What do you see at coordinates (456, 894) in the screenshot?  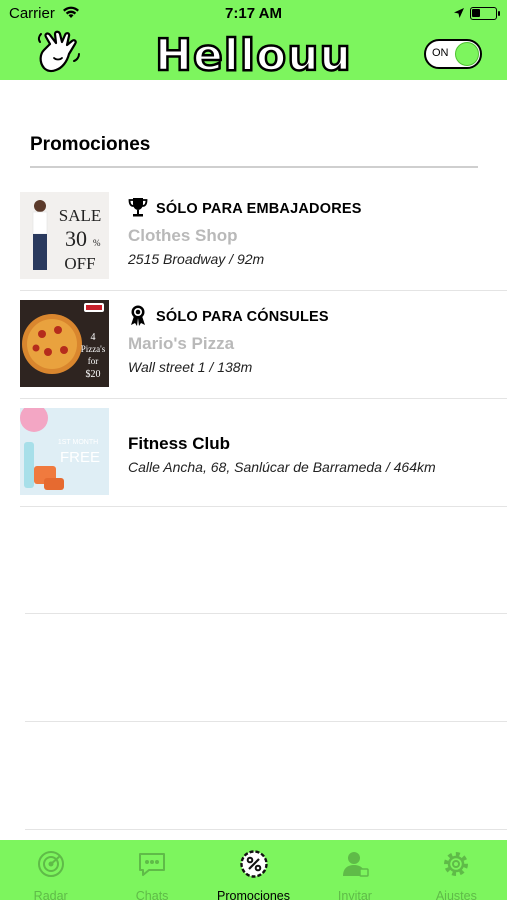 I see `tab-label: Ajustes` at bounding box center [456, 894].